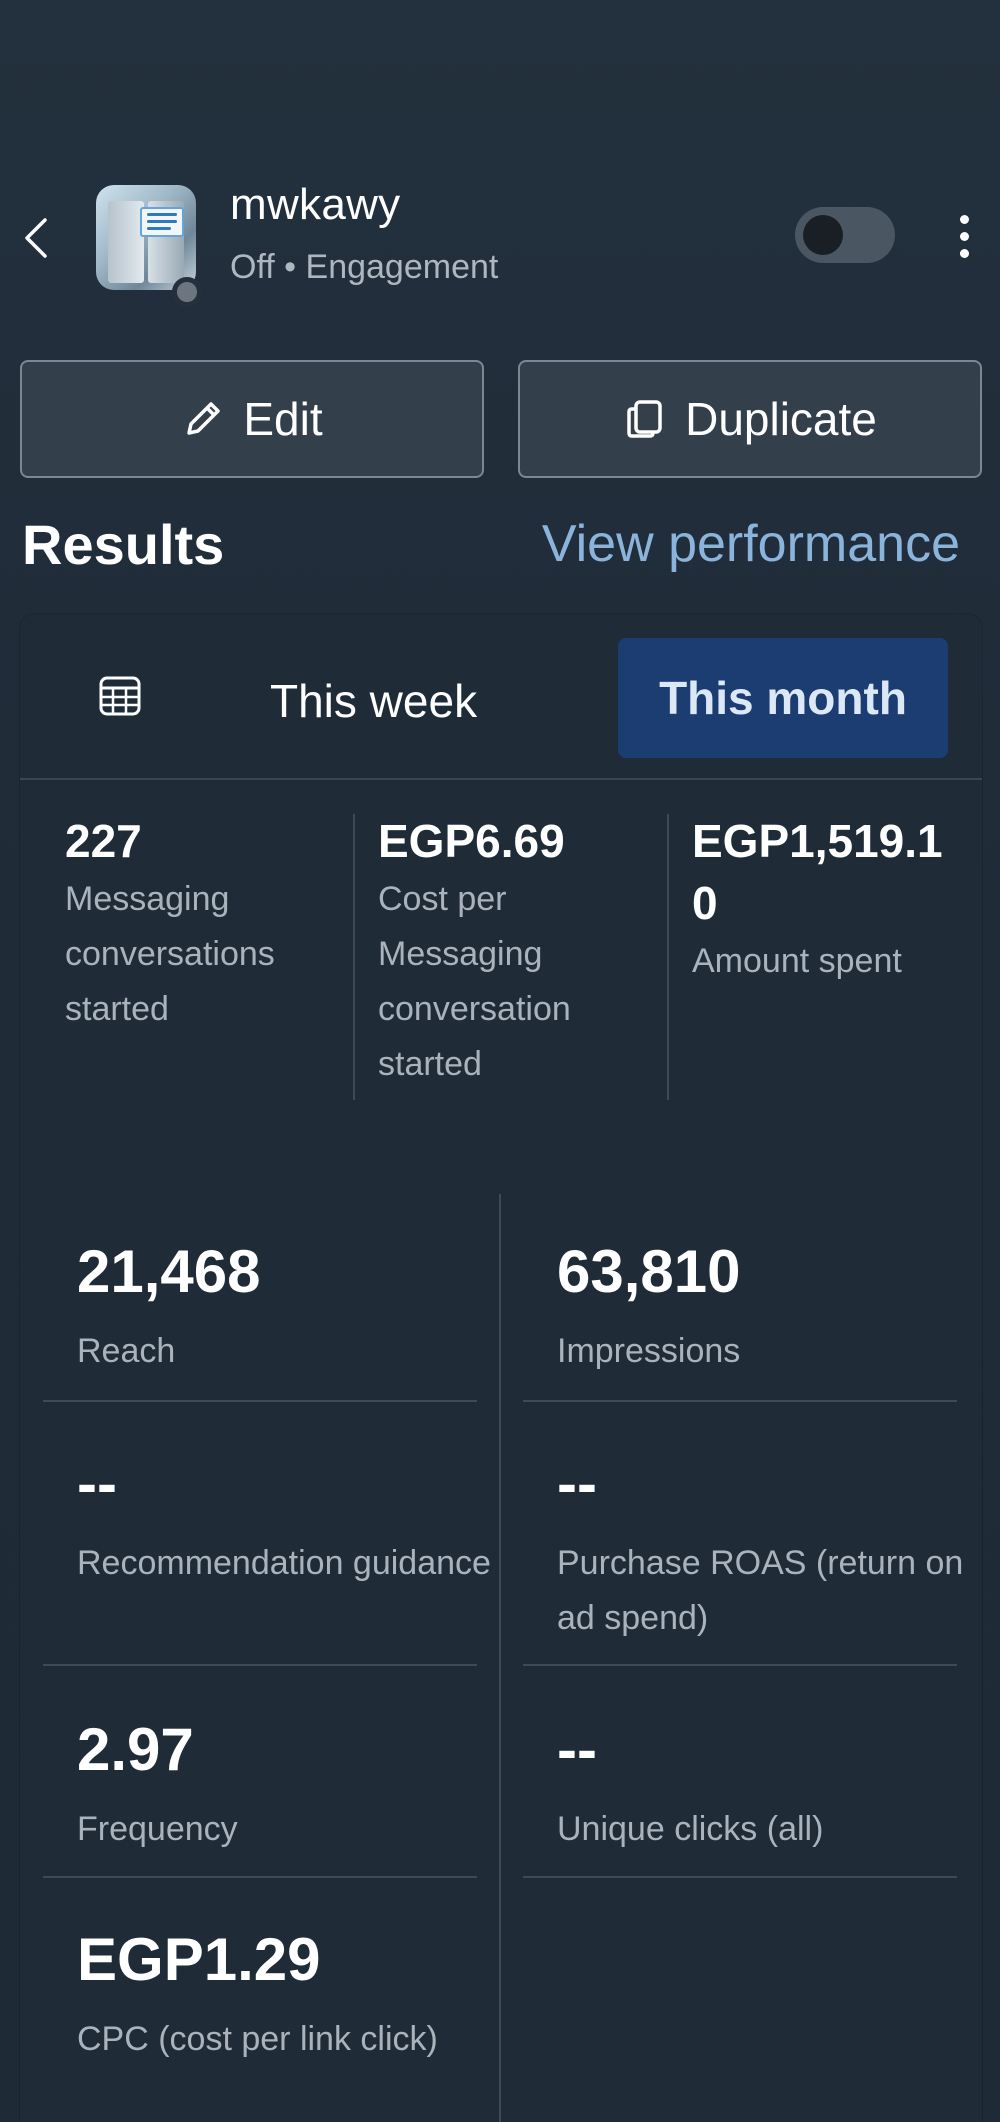 This screenshot has width=1000, height=2122. Describe the element at coordinates (293, 1783) in the screenshot. I see `metric-frequency: 2.97 Frequency` at that location.